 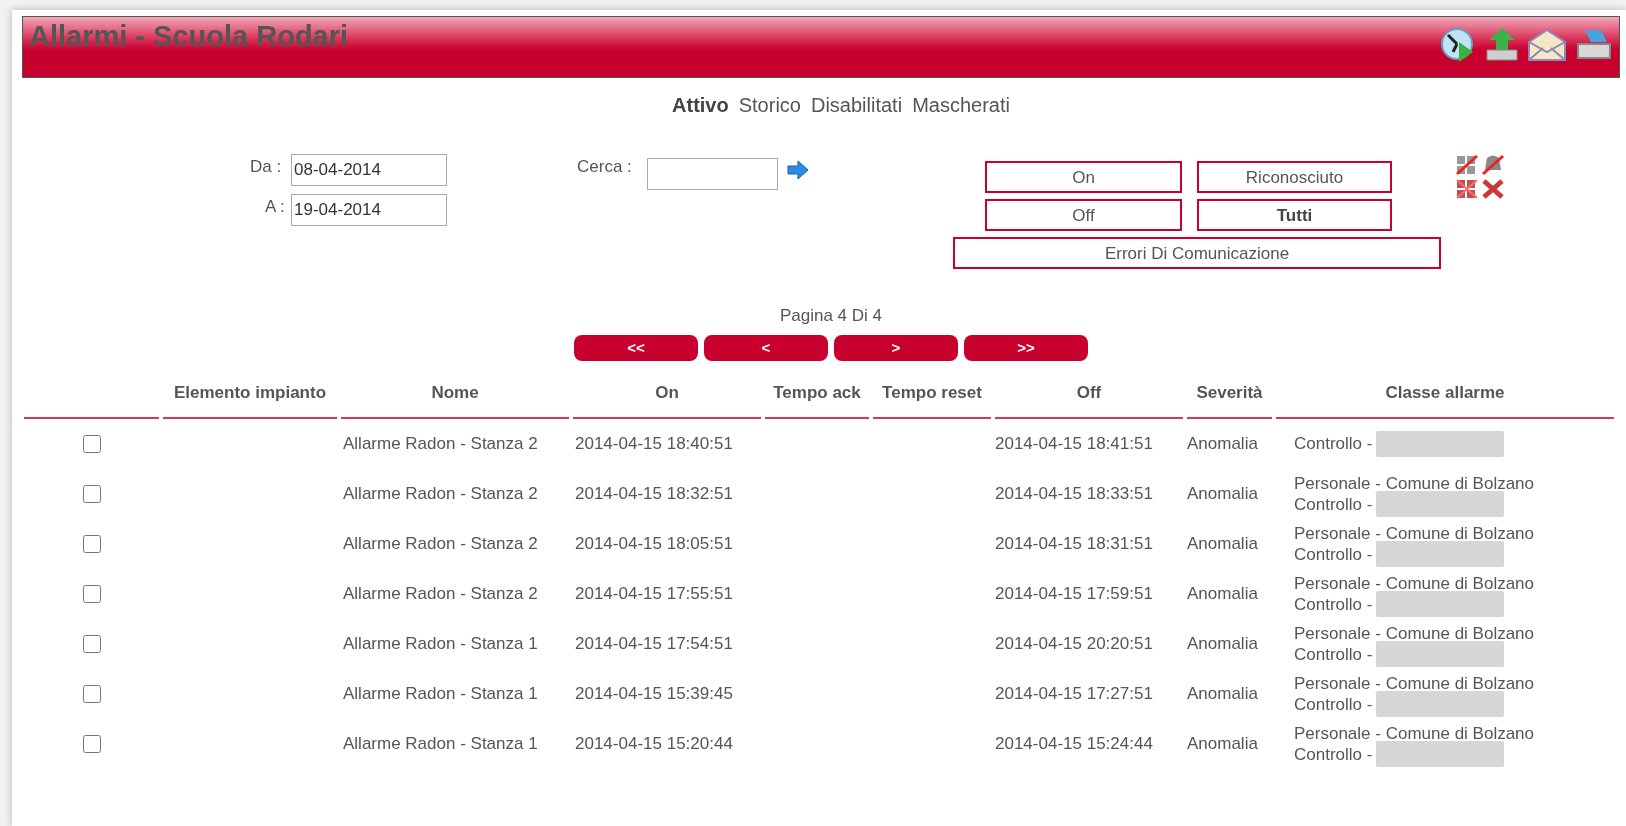 What do you see at coordinates (1074, 443) in the screenshot?
I see `table-cell: 2014-04-15 18:41:51` at bounding box center [1074, 443].